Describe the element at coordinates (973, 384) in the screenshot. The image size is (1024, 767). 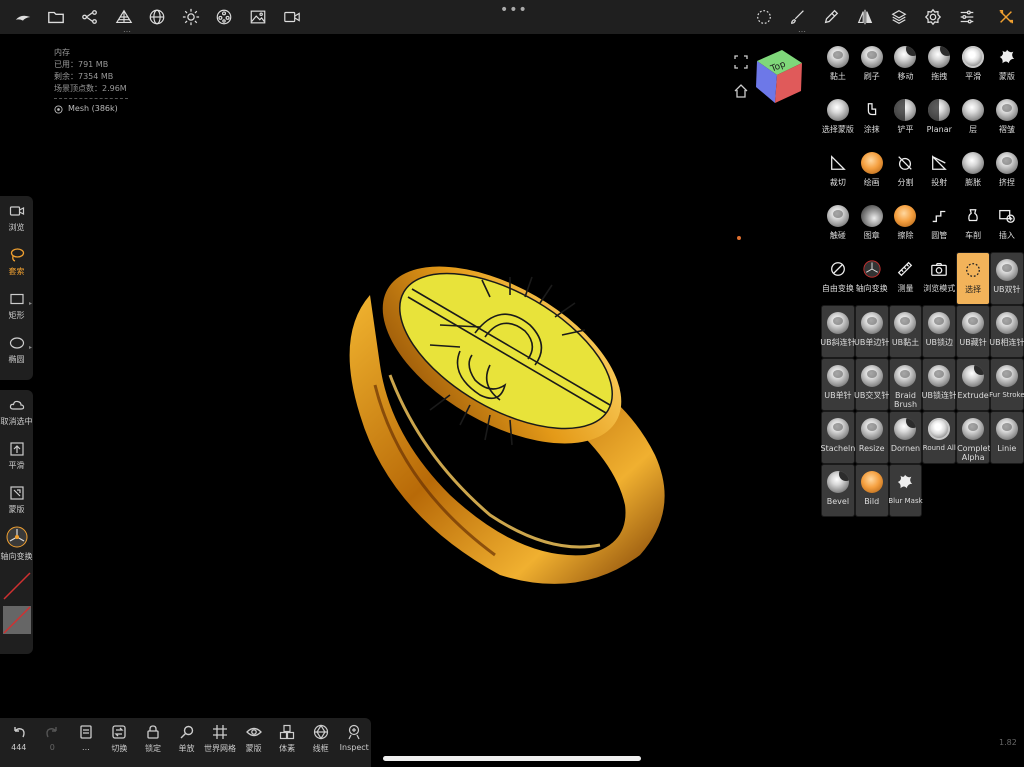
I see `brush-40: Extrude` at that location.